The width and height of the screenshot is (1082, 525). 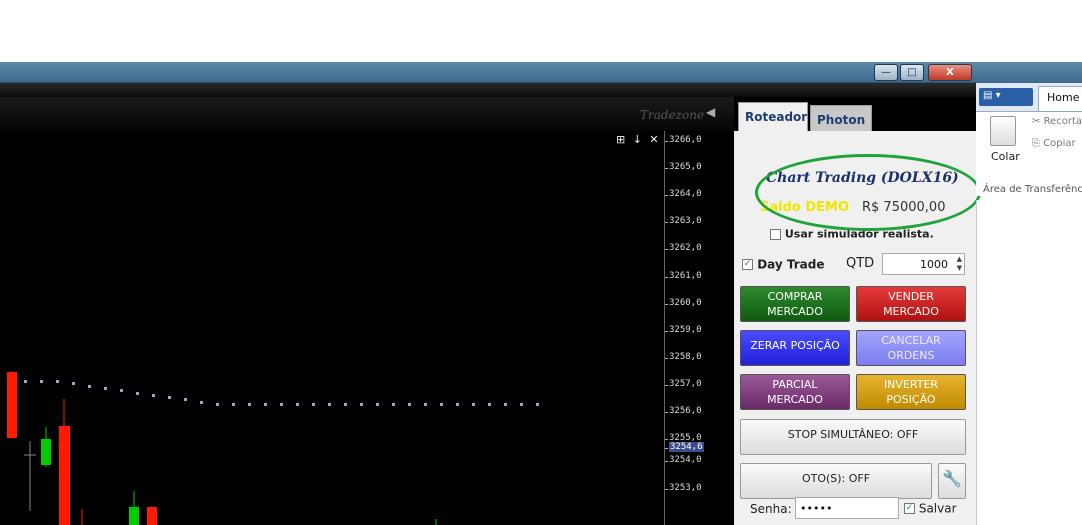 What do you see at coordinates (911, 392) in the screenshot?
I see `invert-position-button: INVERTER POSIÇÃO` at bounding box center [911, 392].